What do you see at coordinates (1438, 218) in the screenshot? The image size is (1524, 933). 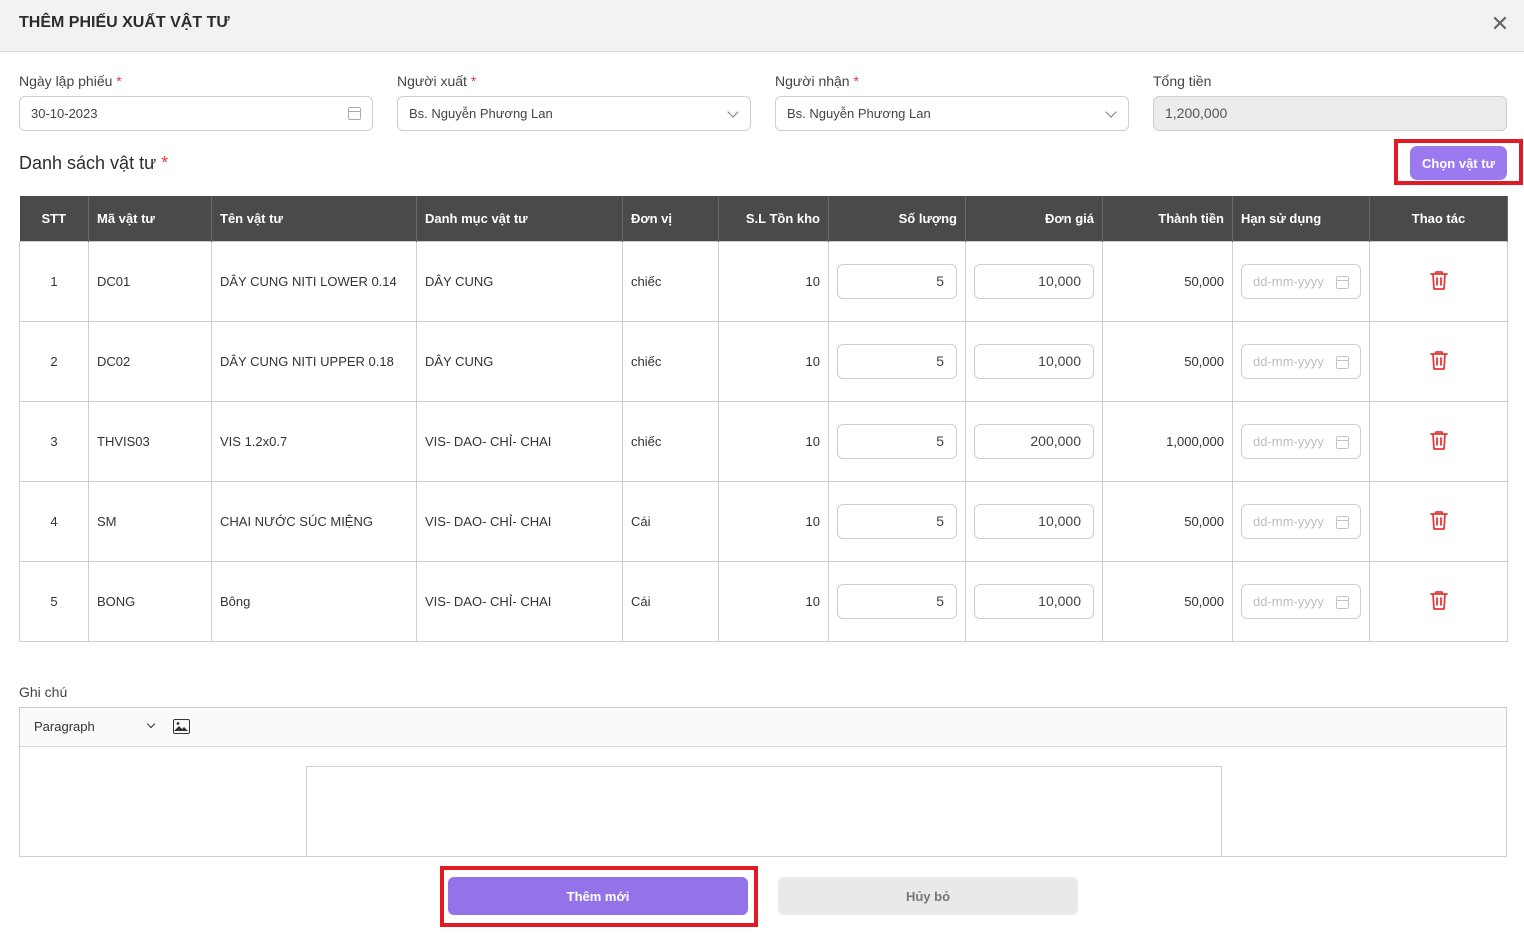 I see `column-header: Thao tác` at bounding box center [1438, 218].